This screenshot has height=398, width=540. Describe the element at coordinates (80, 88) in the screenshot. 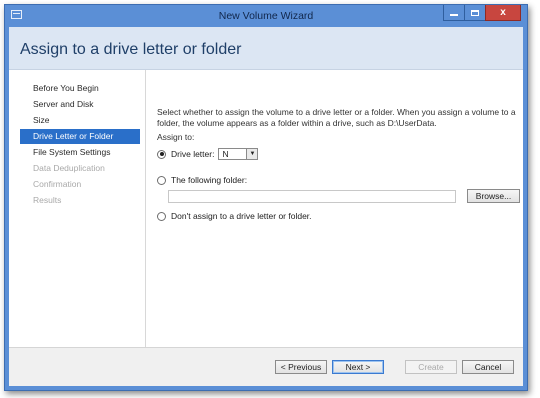

I see `nav-item-before-you-begin: Before You Begin` at that location.